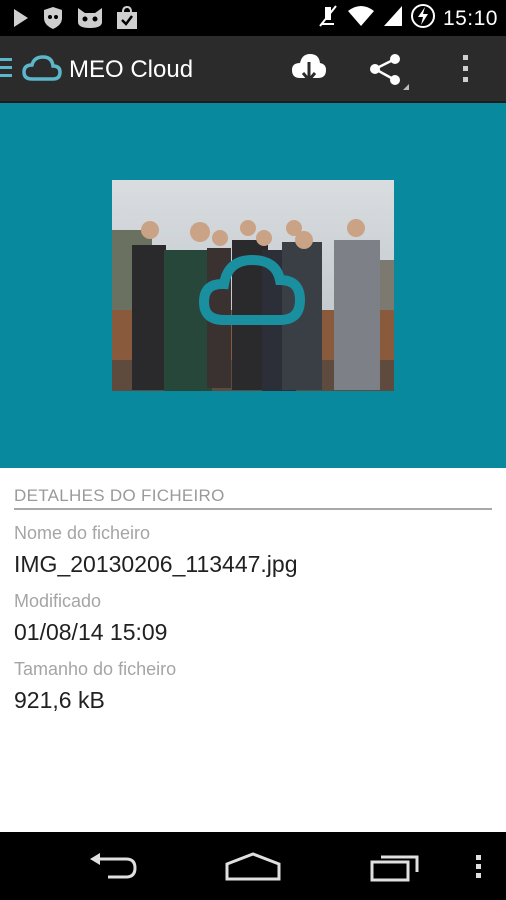 This screenshot has height=900, width=506. I want to click on modified-label: Modificado, so click(58, 601).